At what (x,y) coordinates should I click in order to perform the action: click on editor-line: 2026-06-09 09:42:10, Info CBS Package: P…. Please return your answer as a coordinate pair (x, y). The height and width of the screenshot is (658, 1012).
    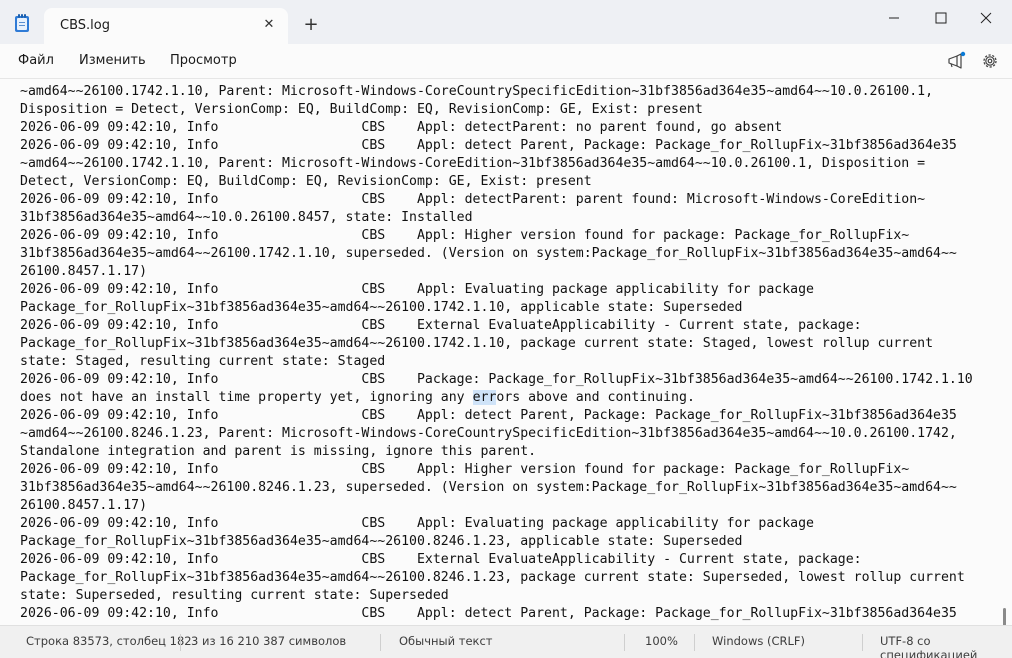
    Looking at the image, I should click on (496, 379).